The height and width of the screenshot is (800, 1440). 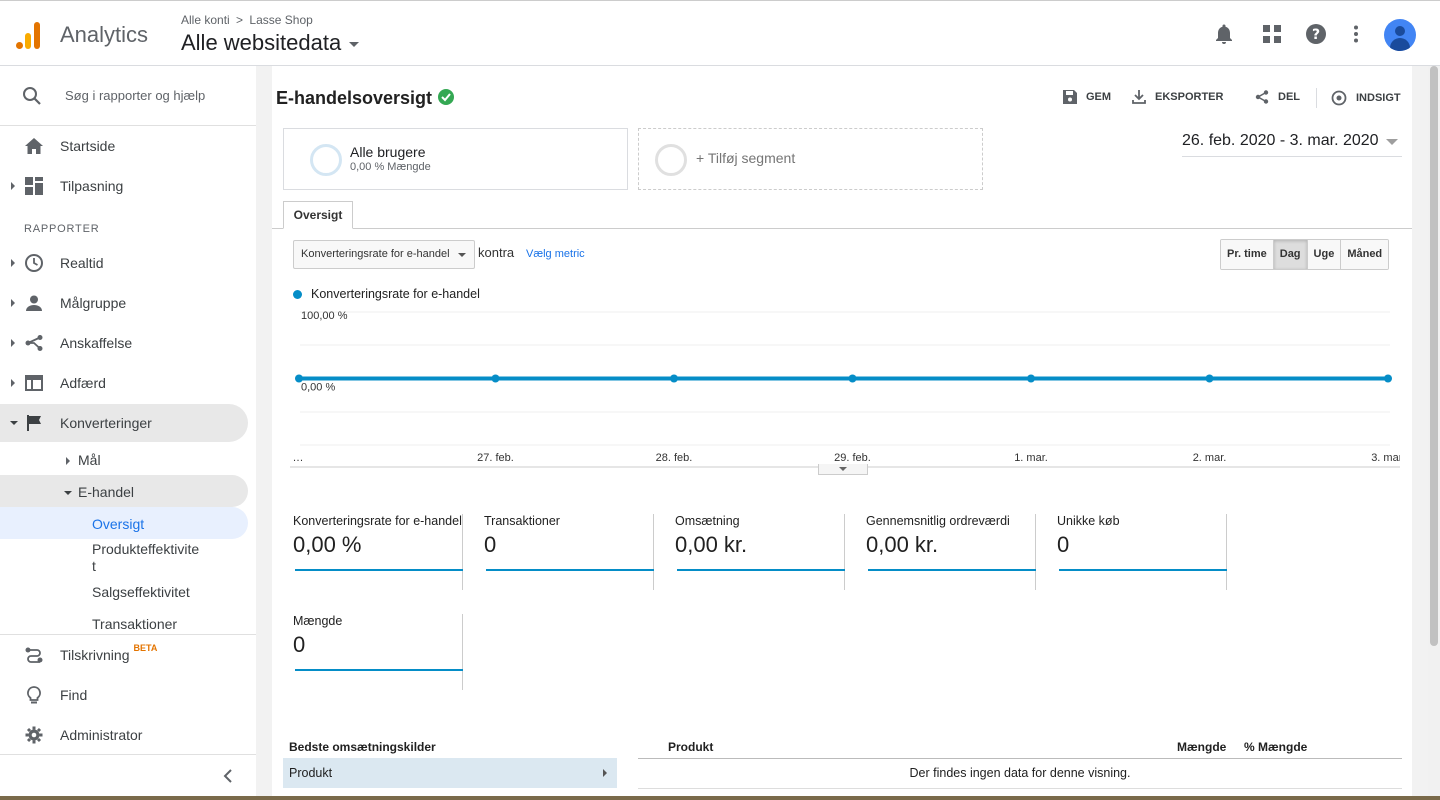 I want to click on apps-grid-icon, so click(x=1272, y=34).